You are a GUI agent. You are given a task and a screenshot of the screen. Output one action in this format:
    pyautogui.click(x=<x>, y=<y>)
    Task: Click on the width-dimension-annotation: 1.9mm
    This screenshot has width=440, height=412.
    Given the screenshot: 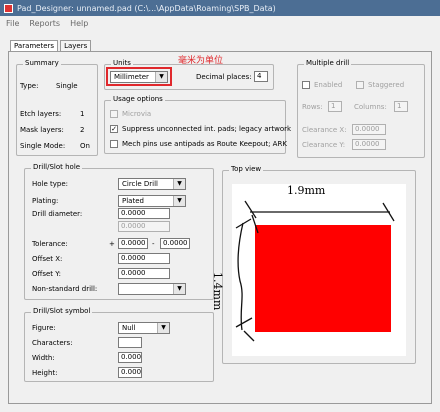 What is the action you would take?
    pyautogui.click(x=306, y=190)
    